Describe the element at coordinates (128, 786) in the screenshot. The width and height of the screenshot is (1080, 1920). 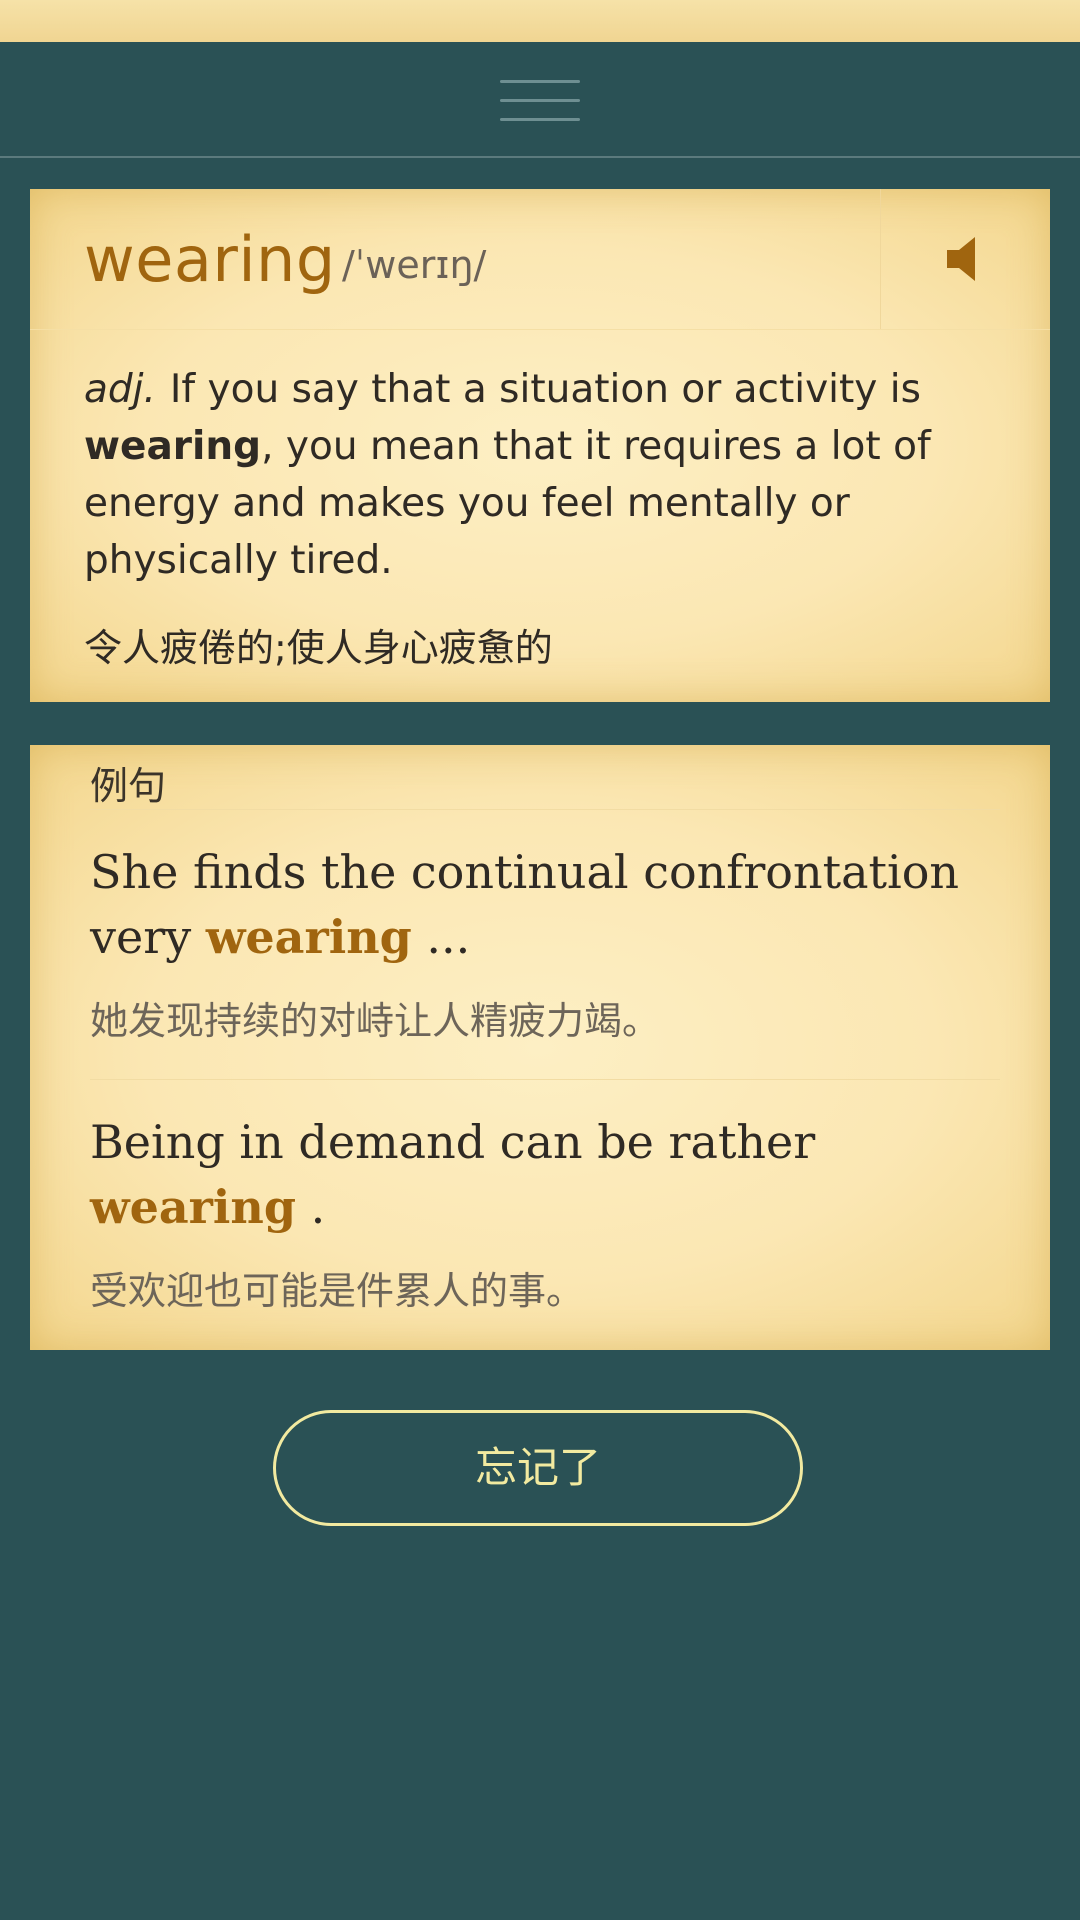
I see `examples-heading: 例句` at that location.